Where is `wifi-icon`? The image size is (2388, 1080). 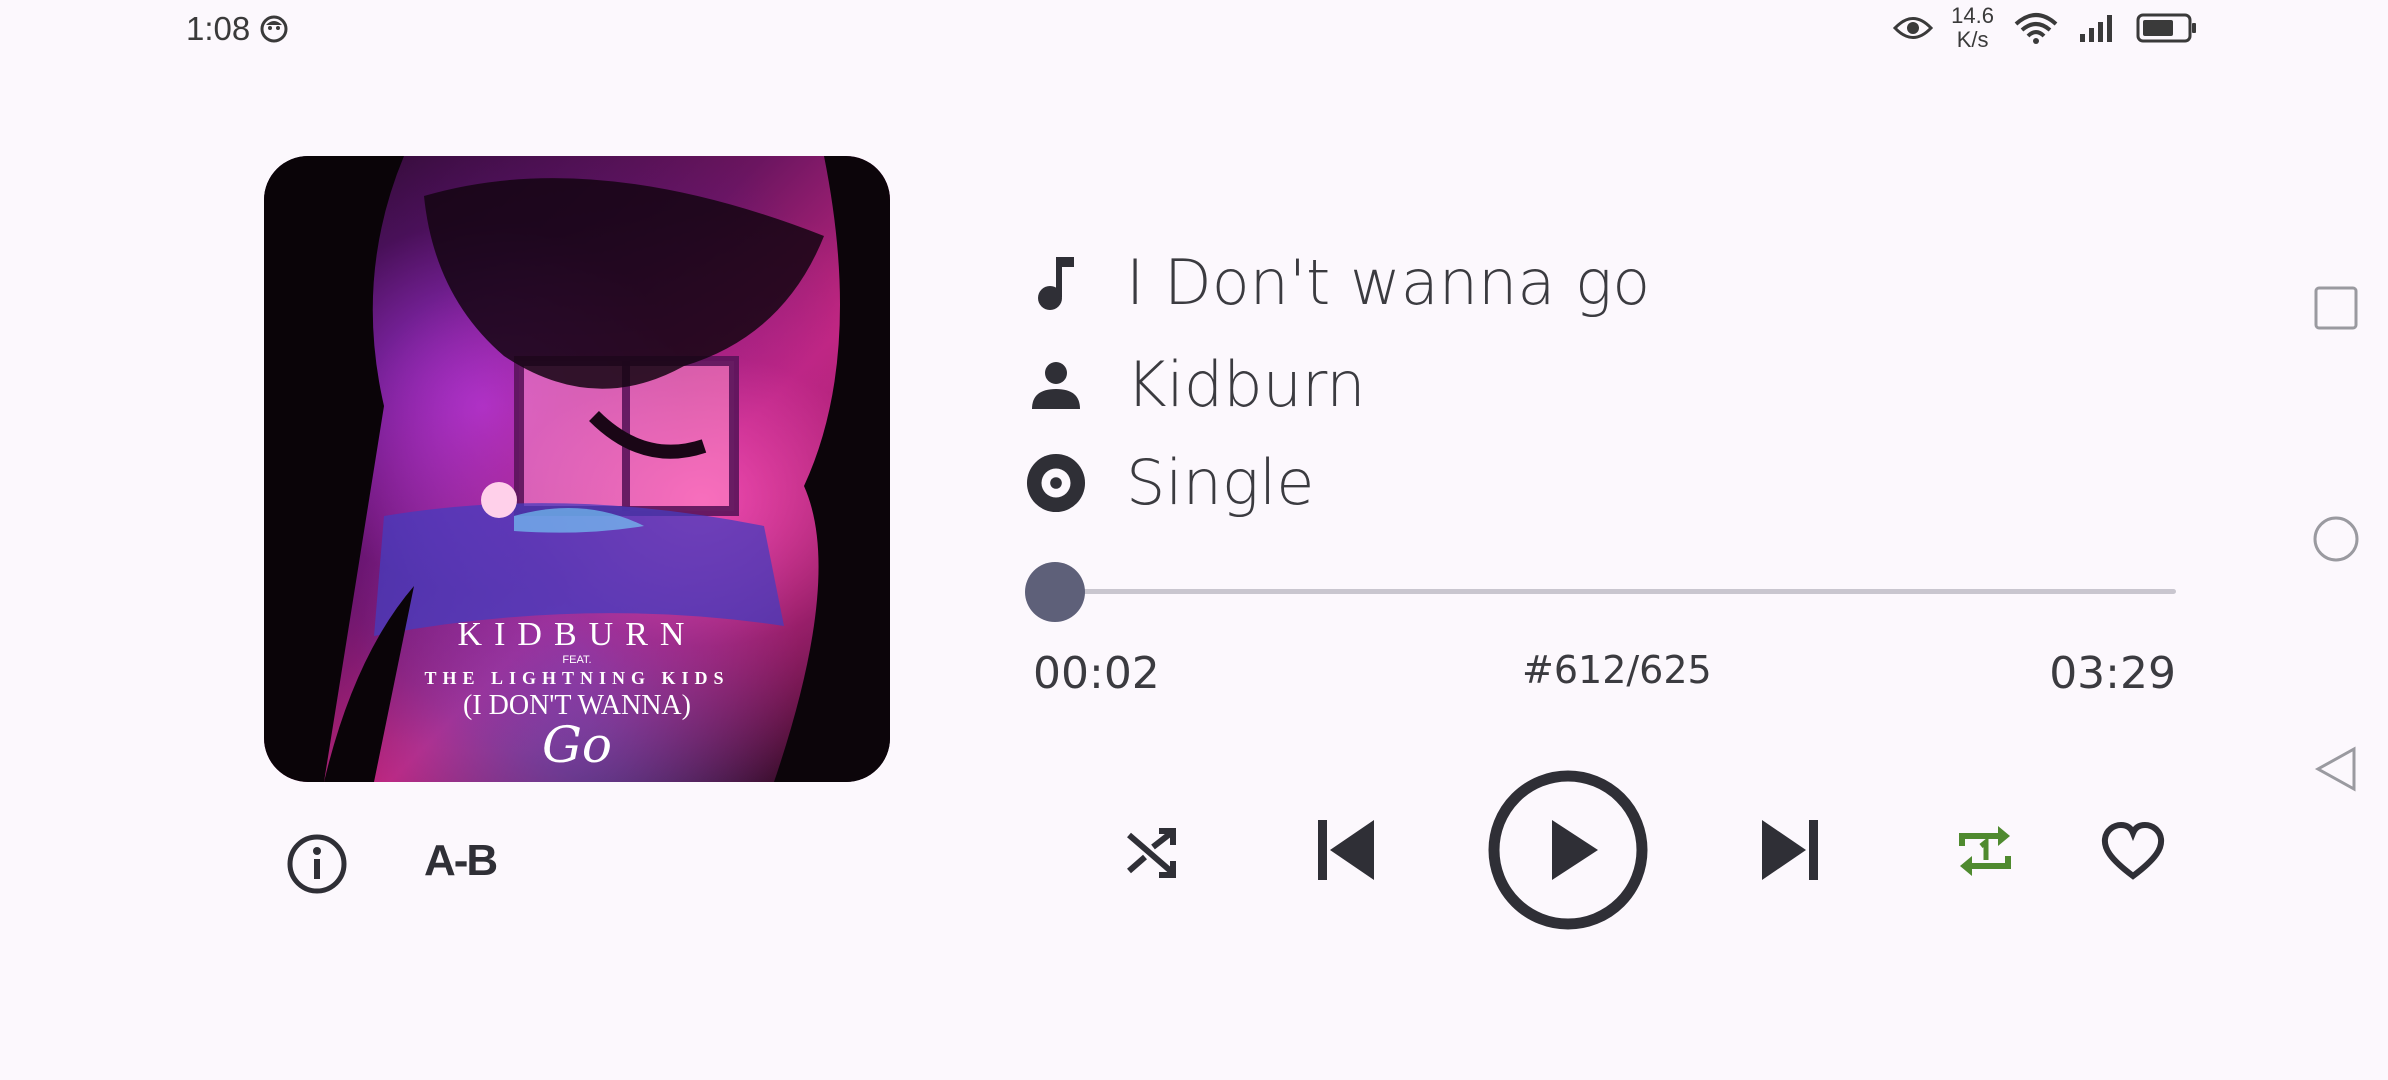
wifi-icon is located at coordinates (2036, 28).